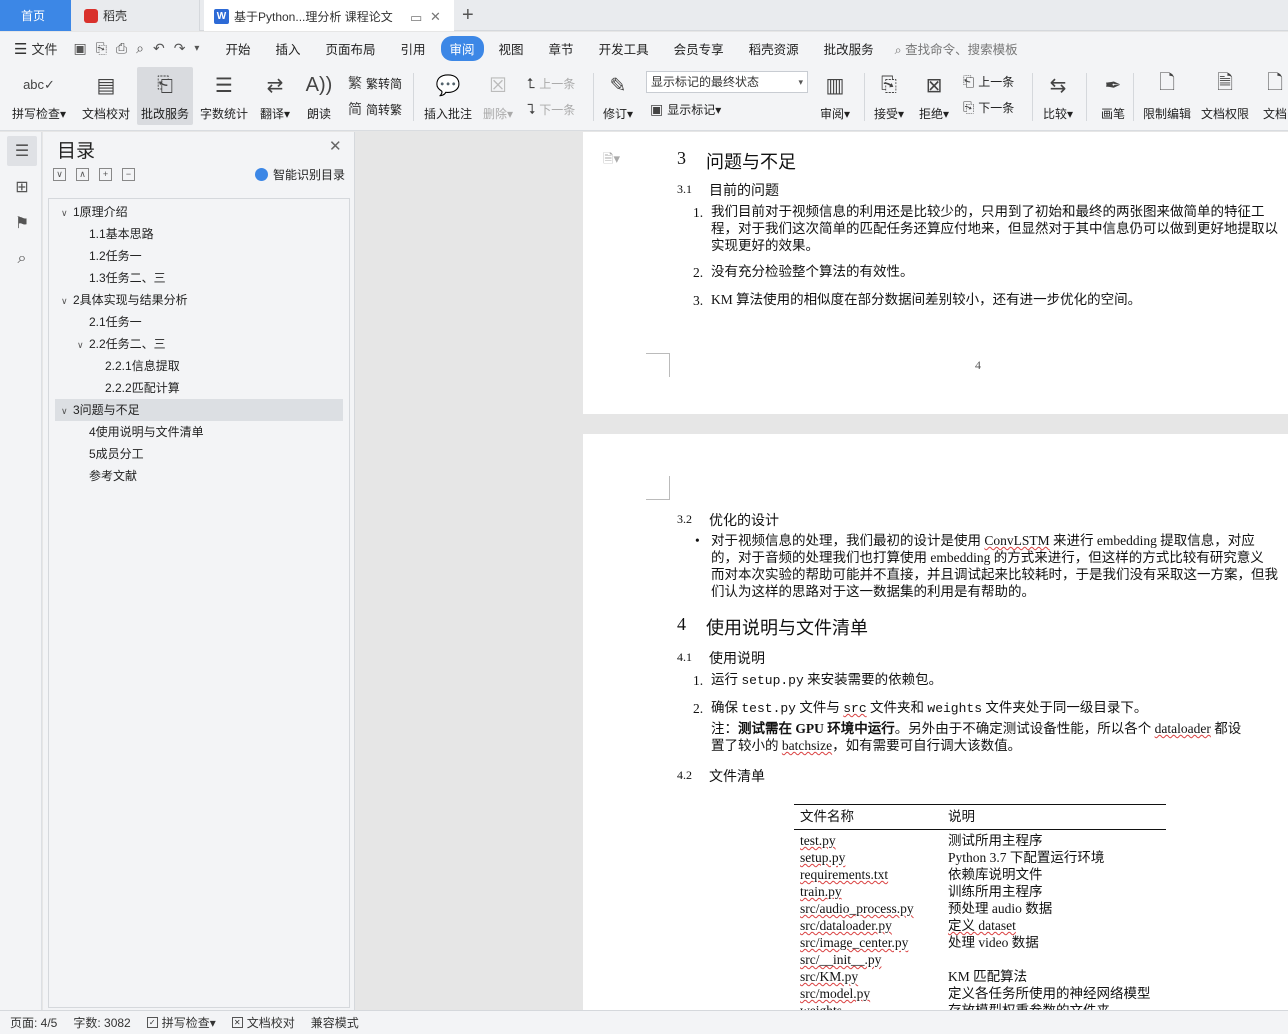 This screenshot has height=1034, width=1288. Describe the element at coordinates (199, 234) in the screenshot. I see `toc-item: 1.1基本思路` at that location.